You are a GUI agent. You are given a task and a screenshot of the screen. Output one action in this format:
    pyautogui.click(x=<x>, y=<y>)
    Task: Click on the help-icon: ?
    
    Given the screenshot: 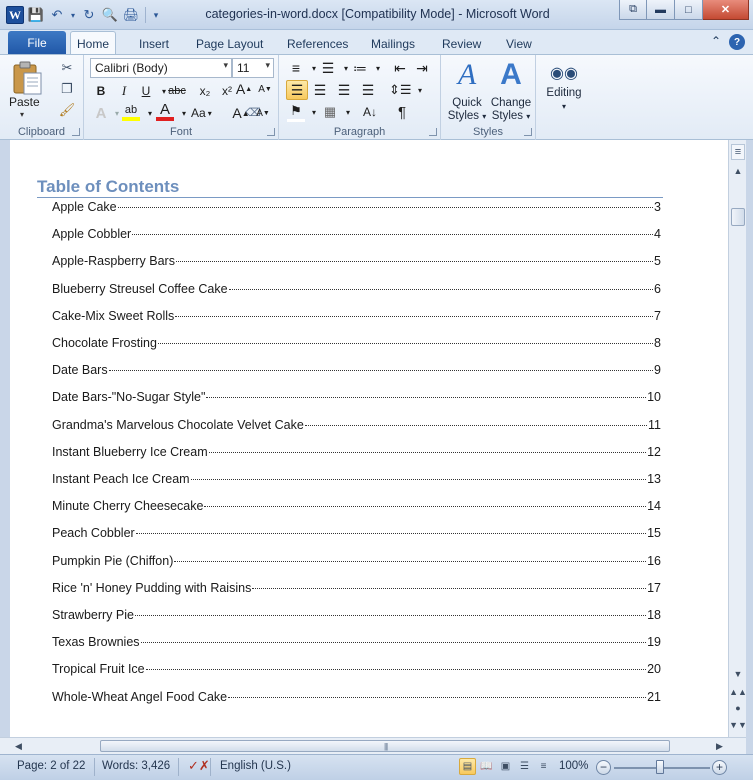 What is the action you would take?
    pyautogui.click(x=737, y=42)
    